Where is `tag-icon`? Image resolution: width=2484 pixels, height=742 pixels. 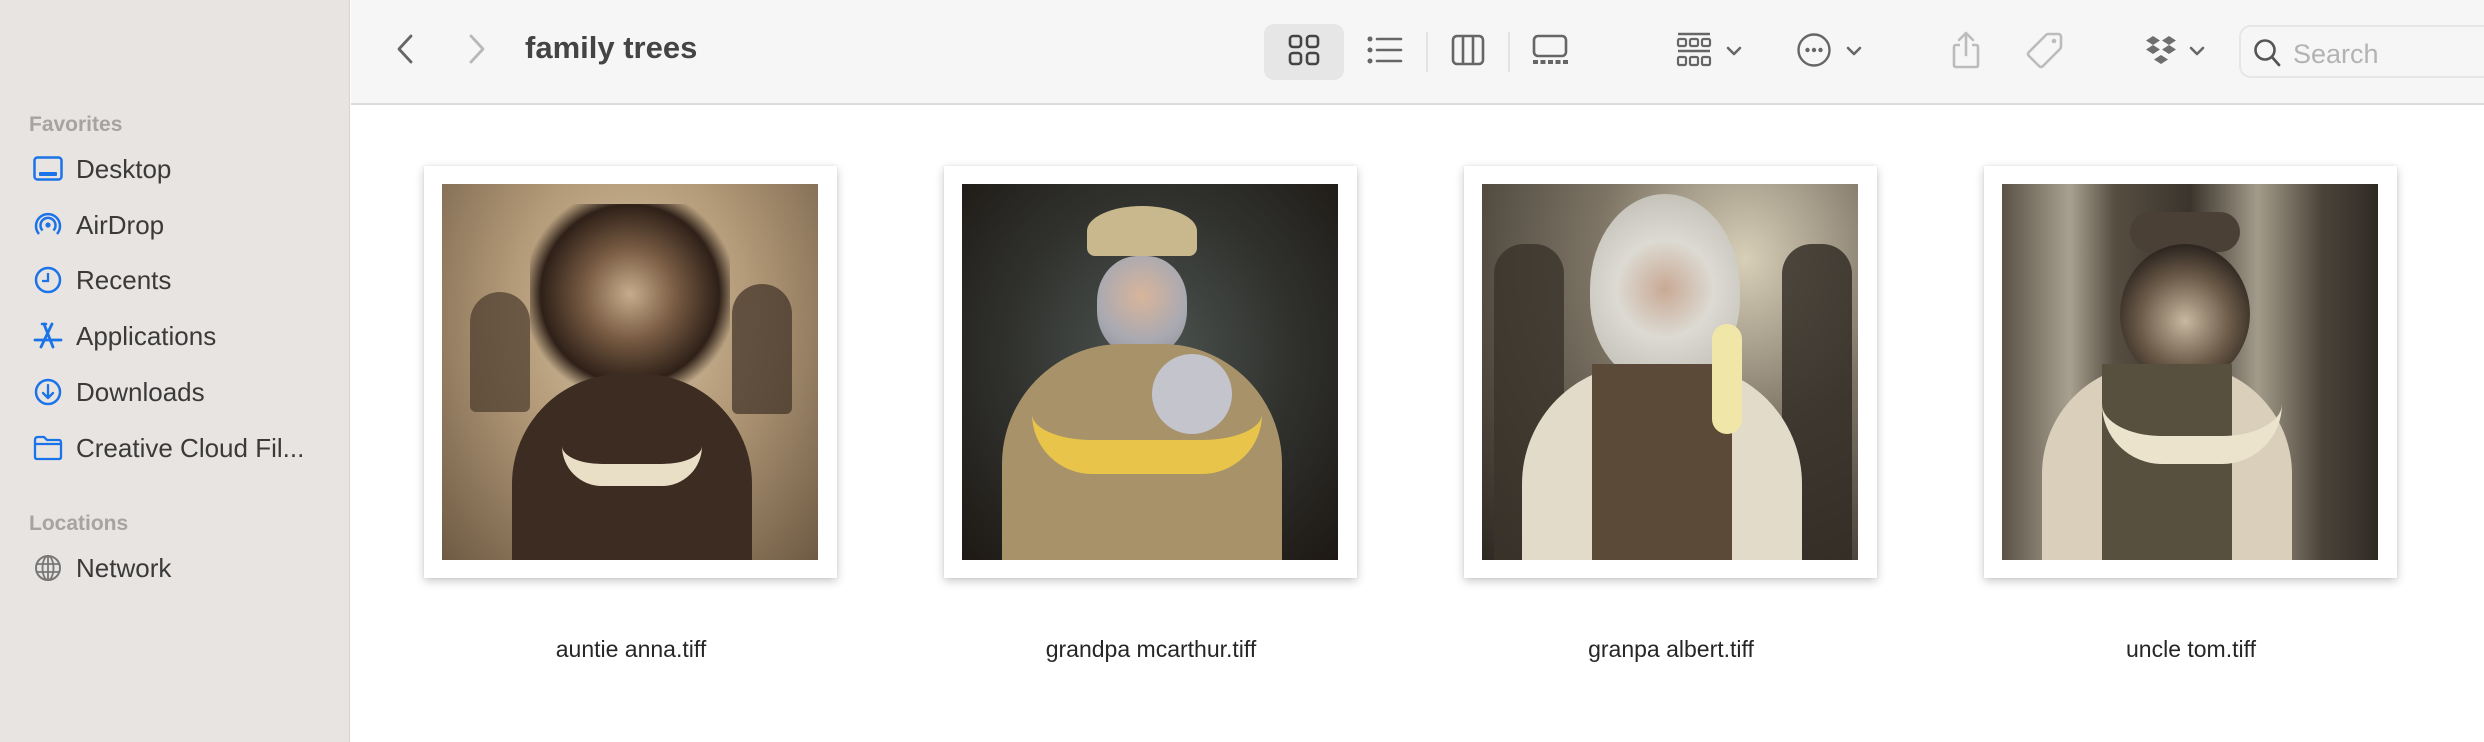 tag-icon is located at coordinates (2045, 52).